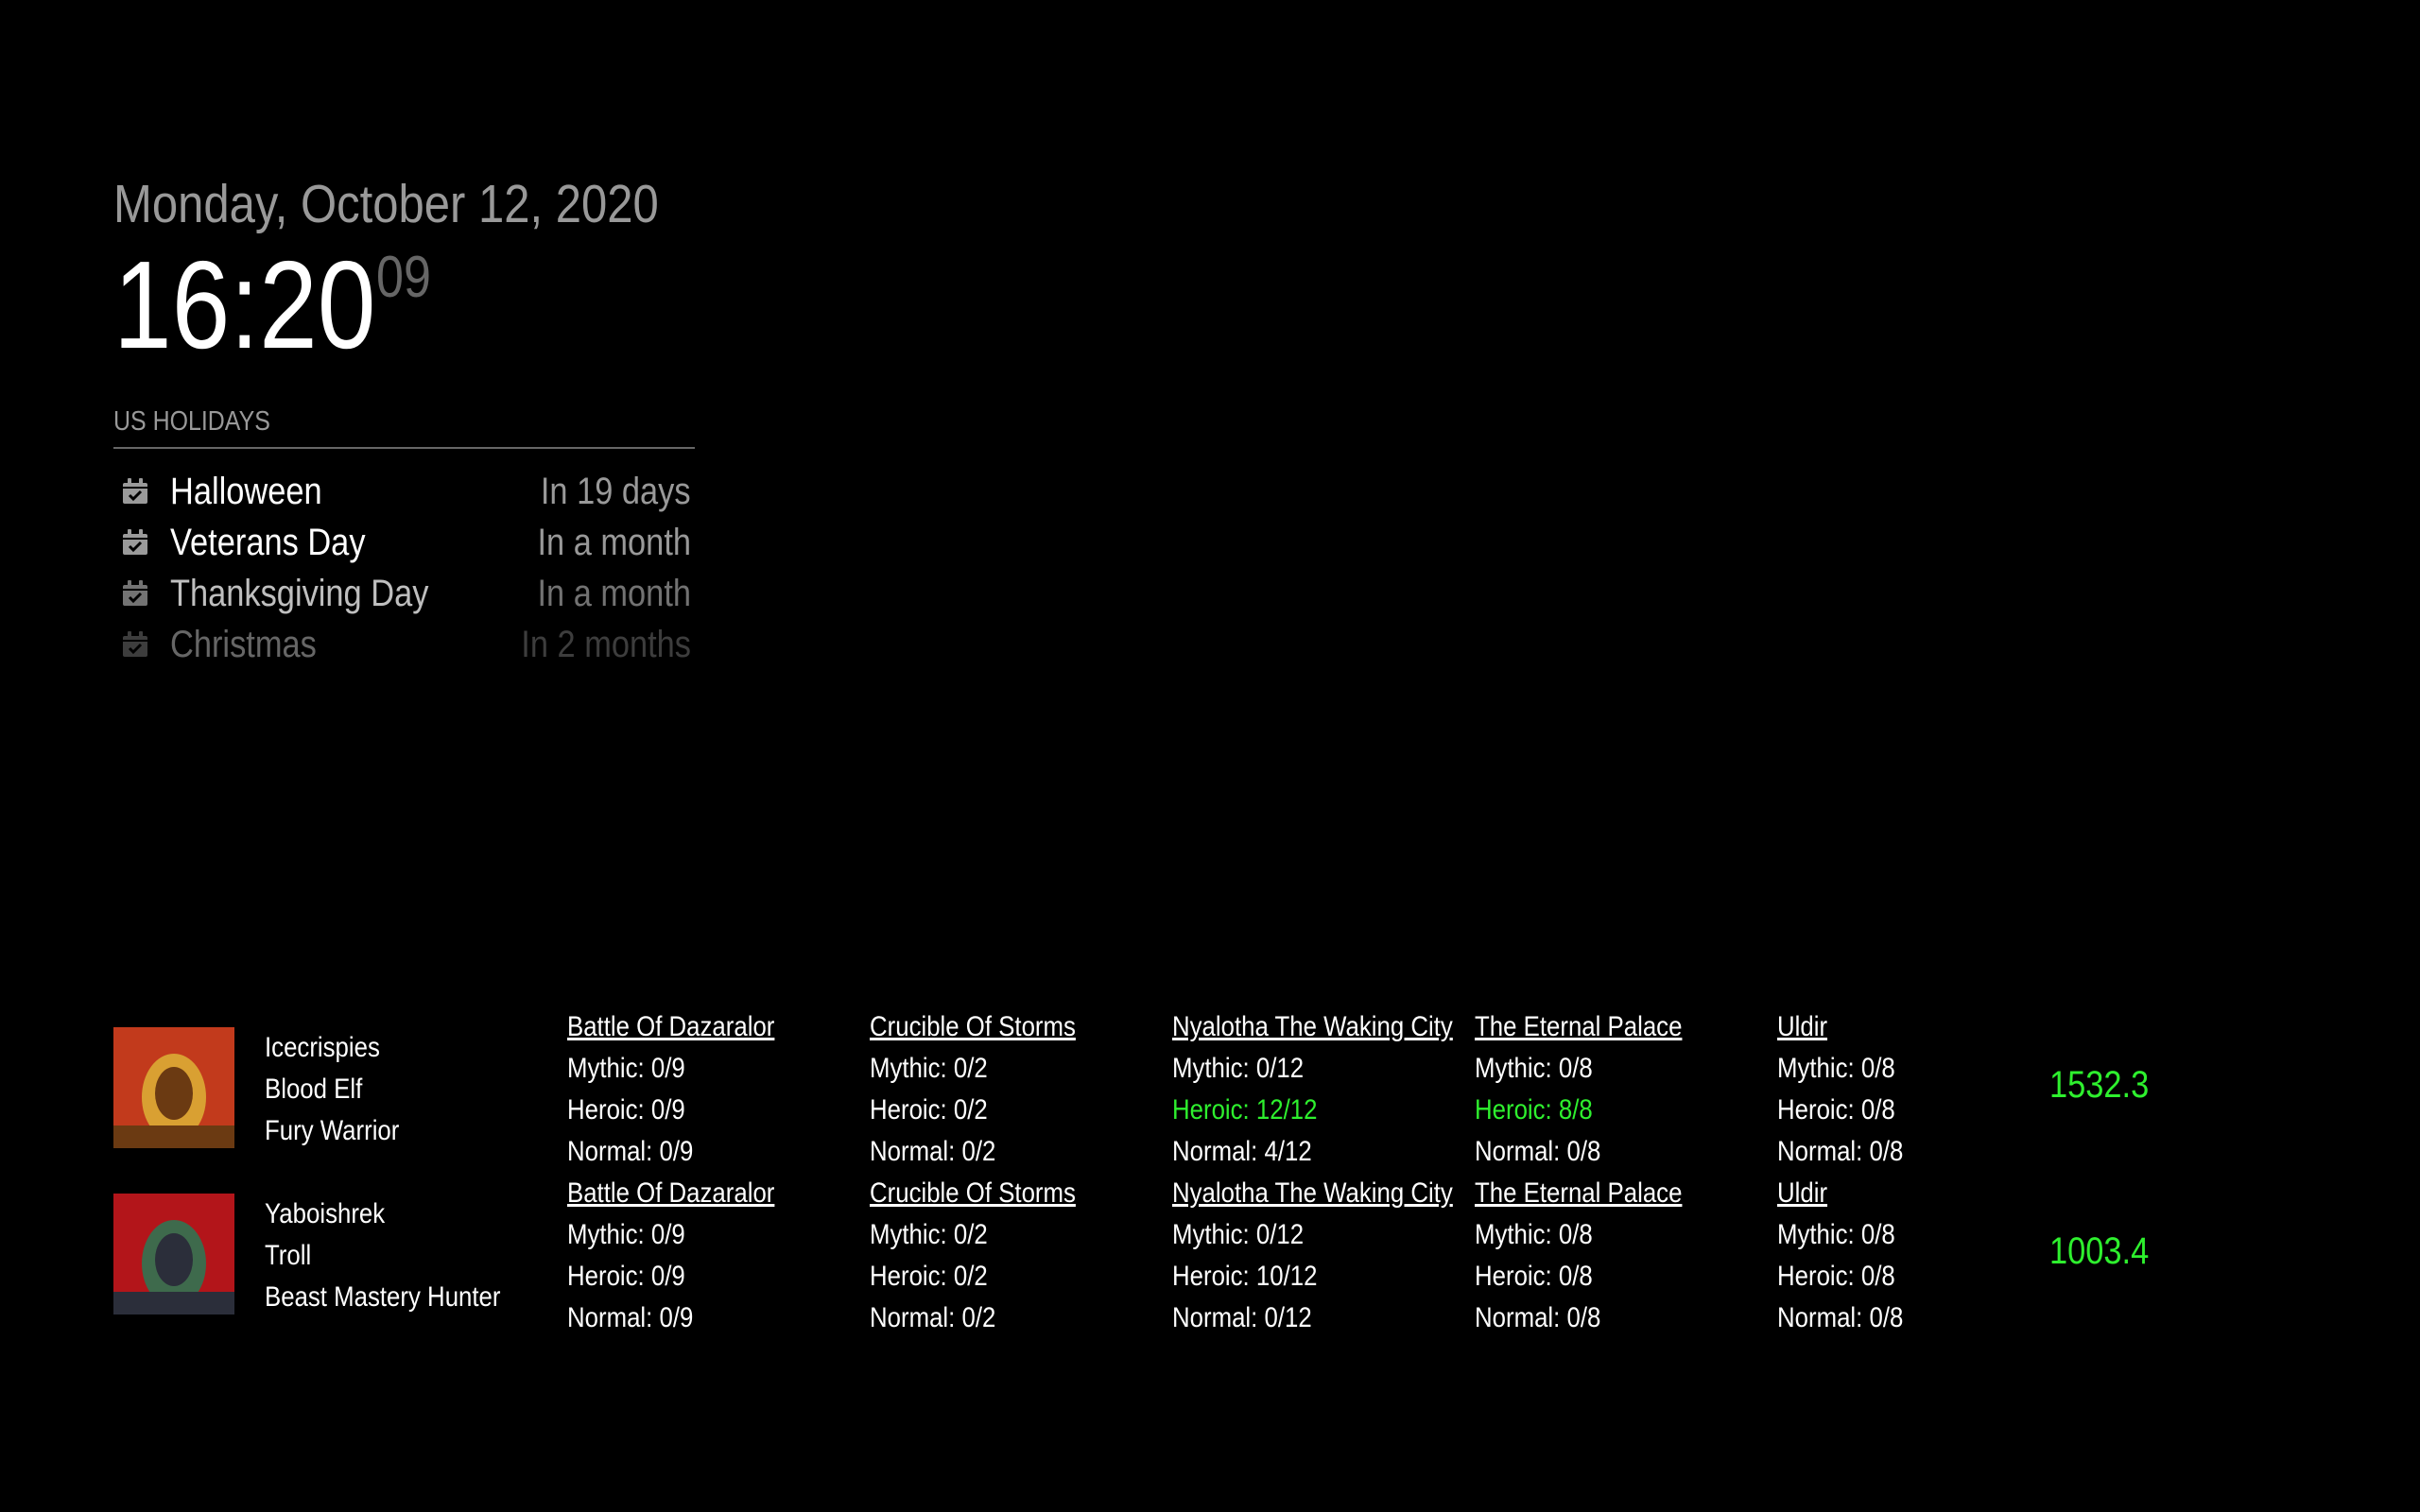 This screenshot has height=1512, width=2420. Describe the element at coordinates (403, 277) in the screenshot. I see `clock-seconds: 09` at that location.